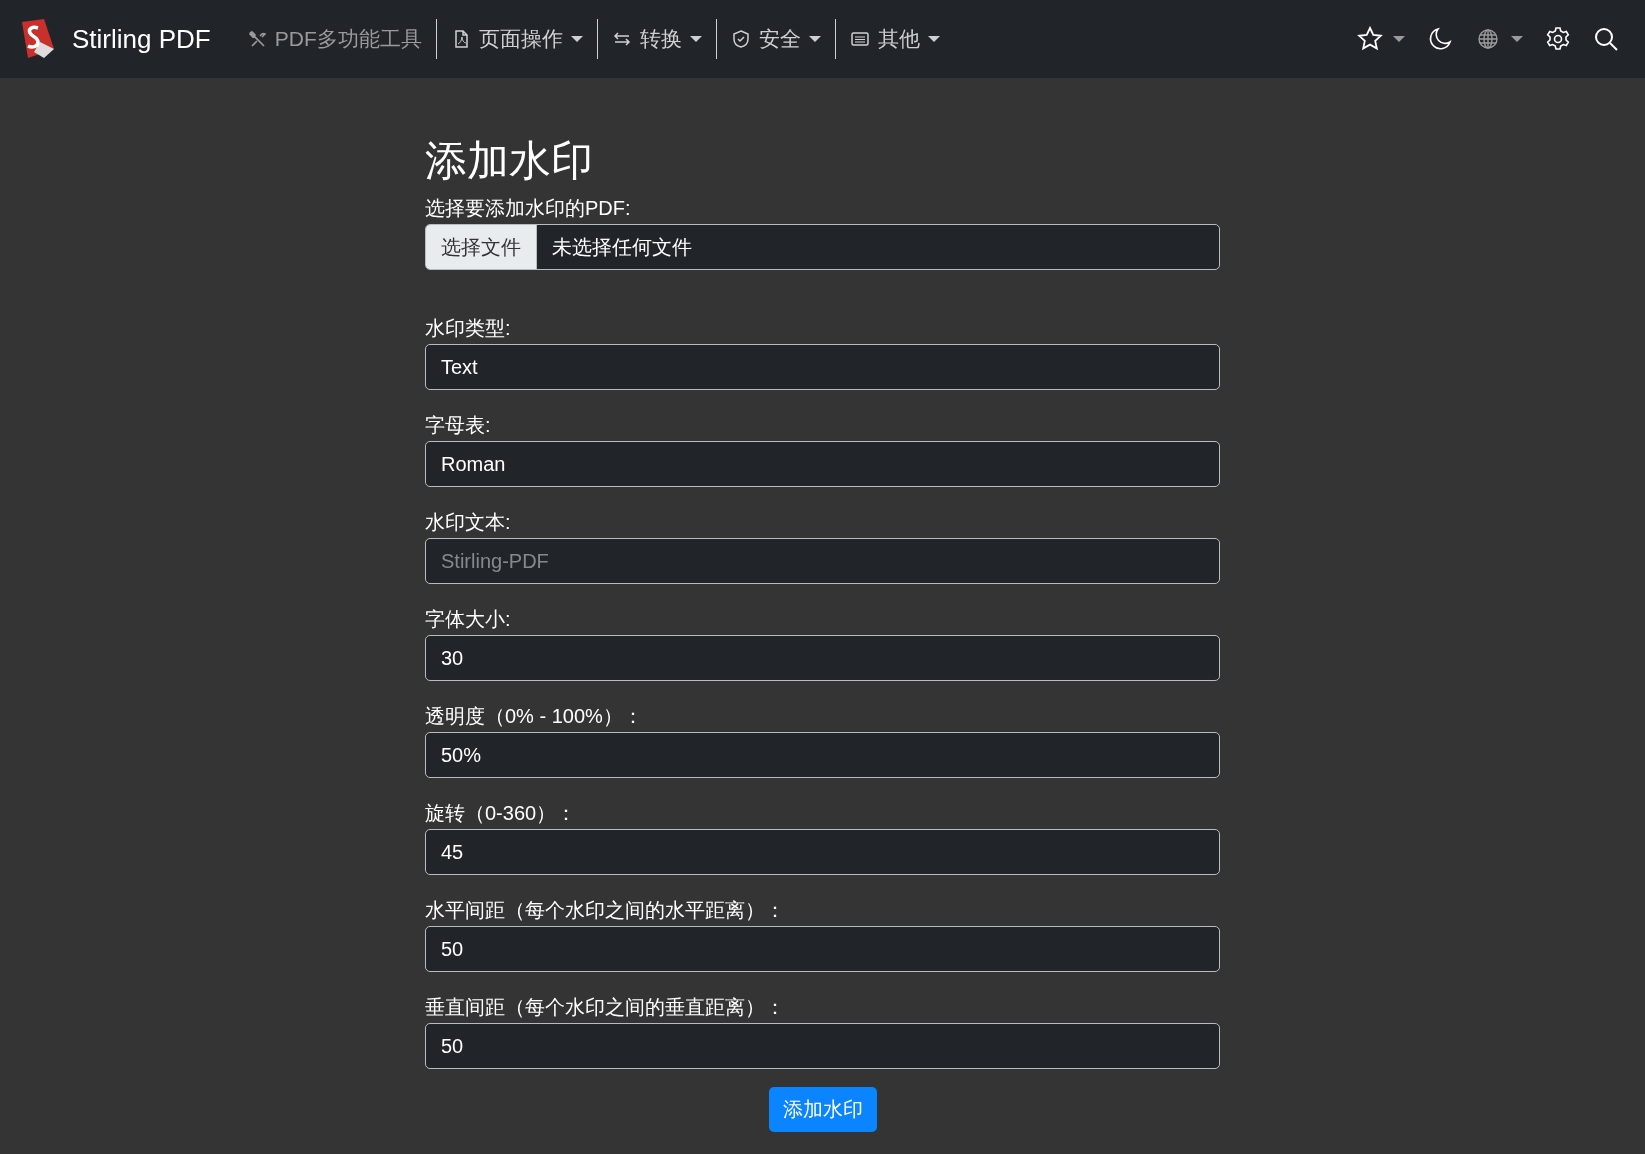 Image resolution: width=1645 pixels, height=1154 pixels. Describe the element at coordinates (740, 39) in the screenshot. I see `shield-icon` at that location.